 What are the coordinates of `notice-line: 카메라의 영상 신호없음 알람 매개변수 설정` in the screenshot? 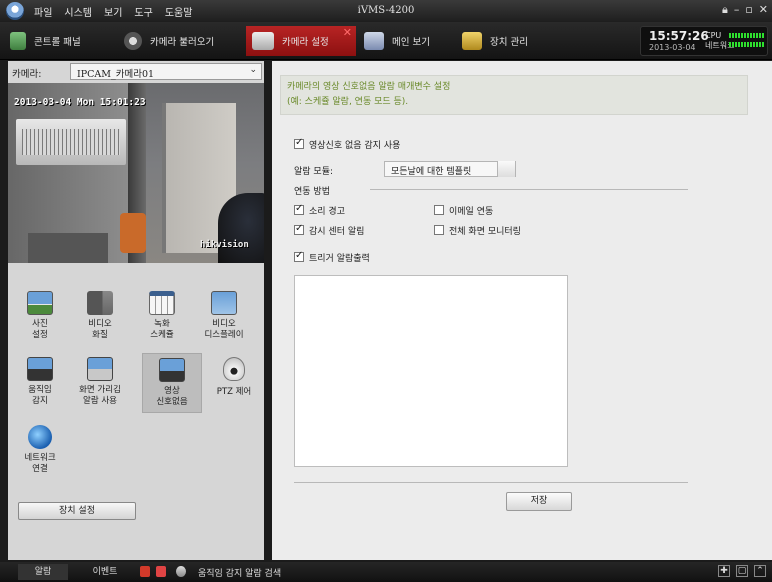 It's located at (369, 87).